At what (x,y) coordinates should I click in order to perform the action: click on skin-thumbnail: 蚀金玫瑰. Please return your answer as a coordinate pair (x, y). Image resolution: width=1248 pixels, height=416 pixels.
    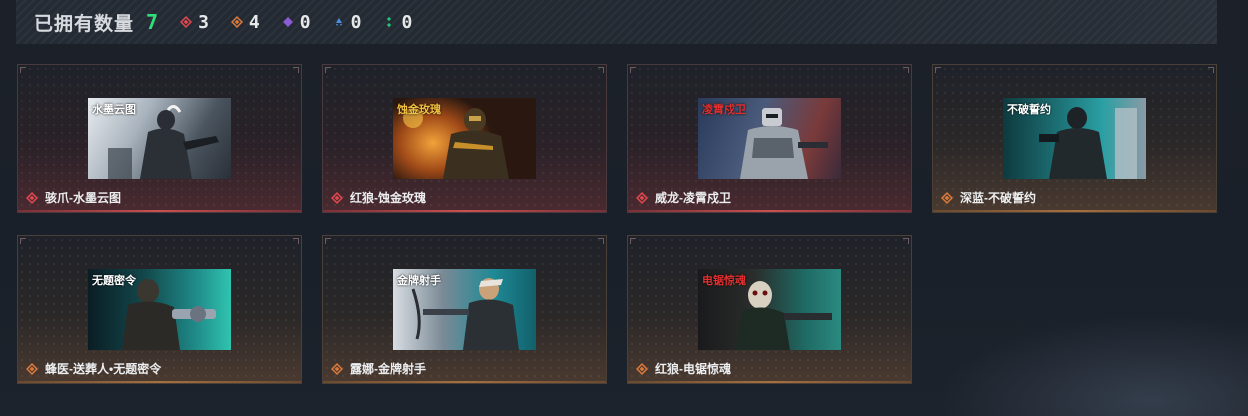
    Looking at the image, I should click on (464, 138).